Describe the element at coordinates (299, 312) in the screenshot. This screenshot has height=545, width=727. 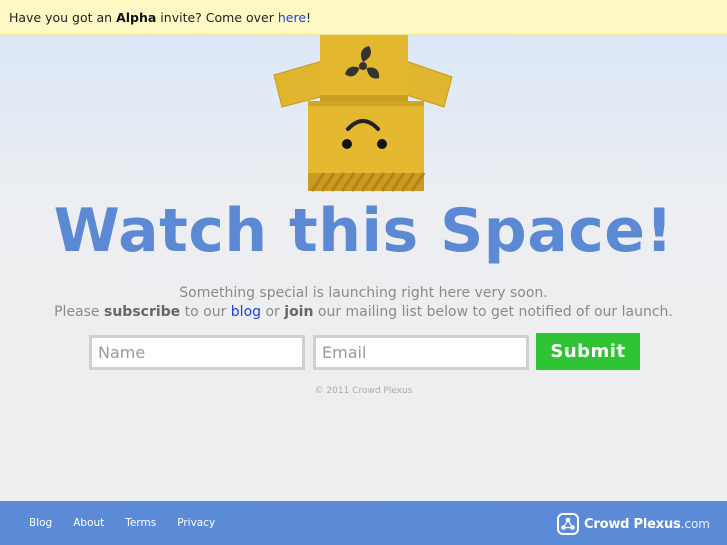
I see `join-emphasis: join` at that location.